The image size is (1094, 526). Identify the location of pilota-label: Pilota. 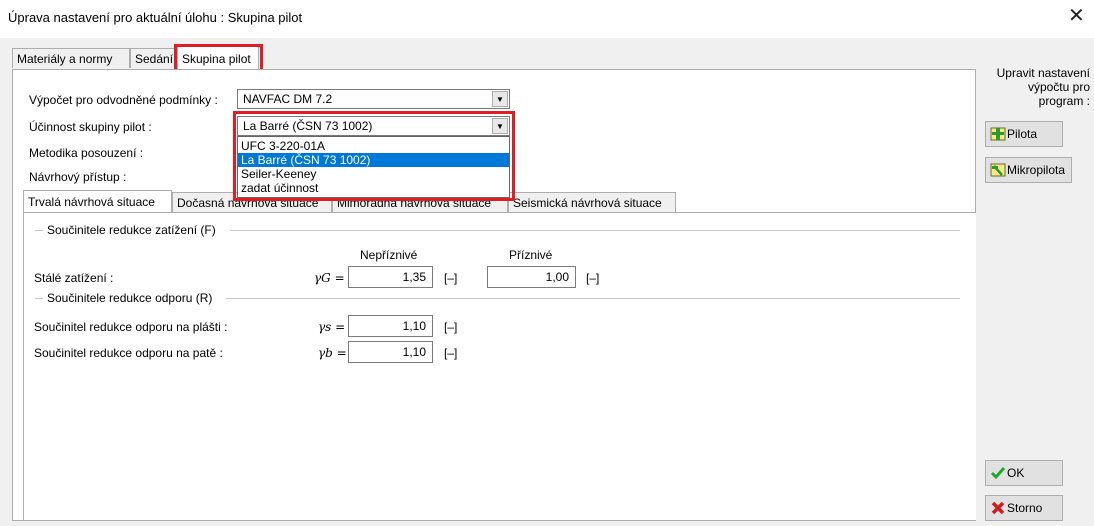
(1022, 134).